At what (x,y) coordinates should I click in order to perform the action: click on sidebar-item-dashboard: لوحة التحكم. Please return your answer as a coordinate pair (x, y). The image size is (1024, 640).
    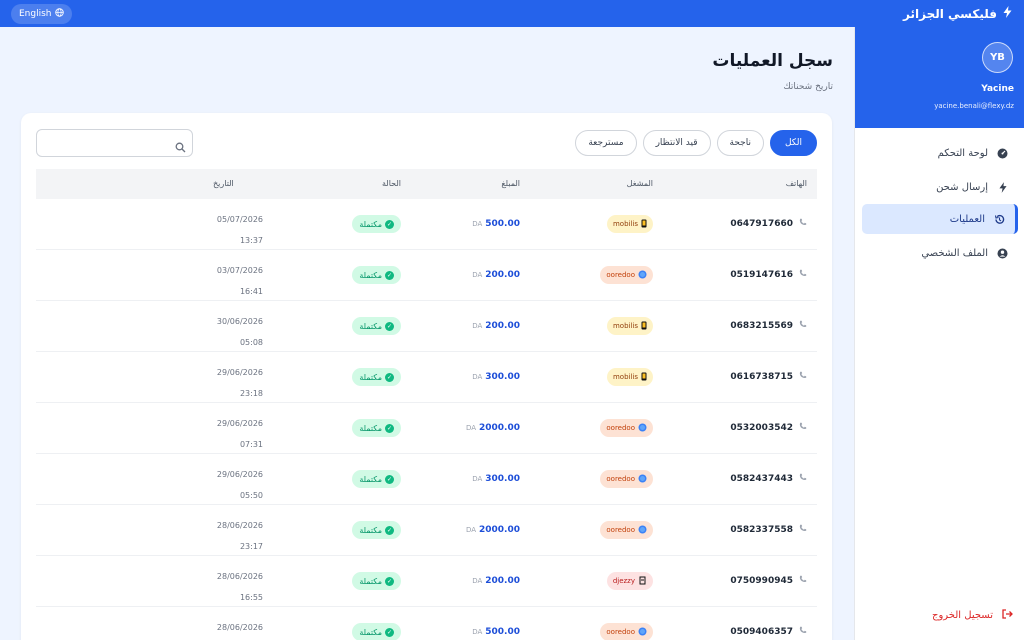
    Looking at the image, I should click on (940, 153).